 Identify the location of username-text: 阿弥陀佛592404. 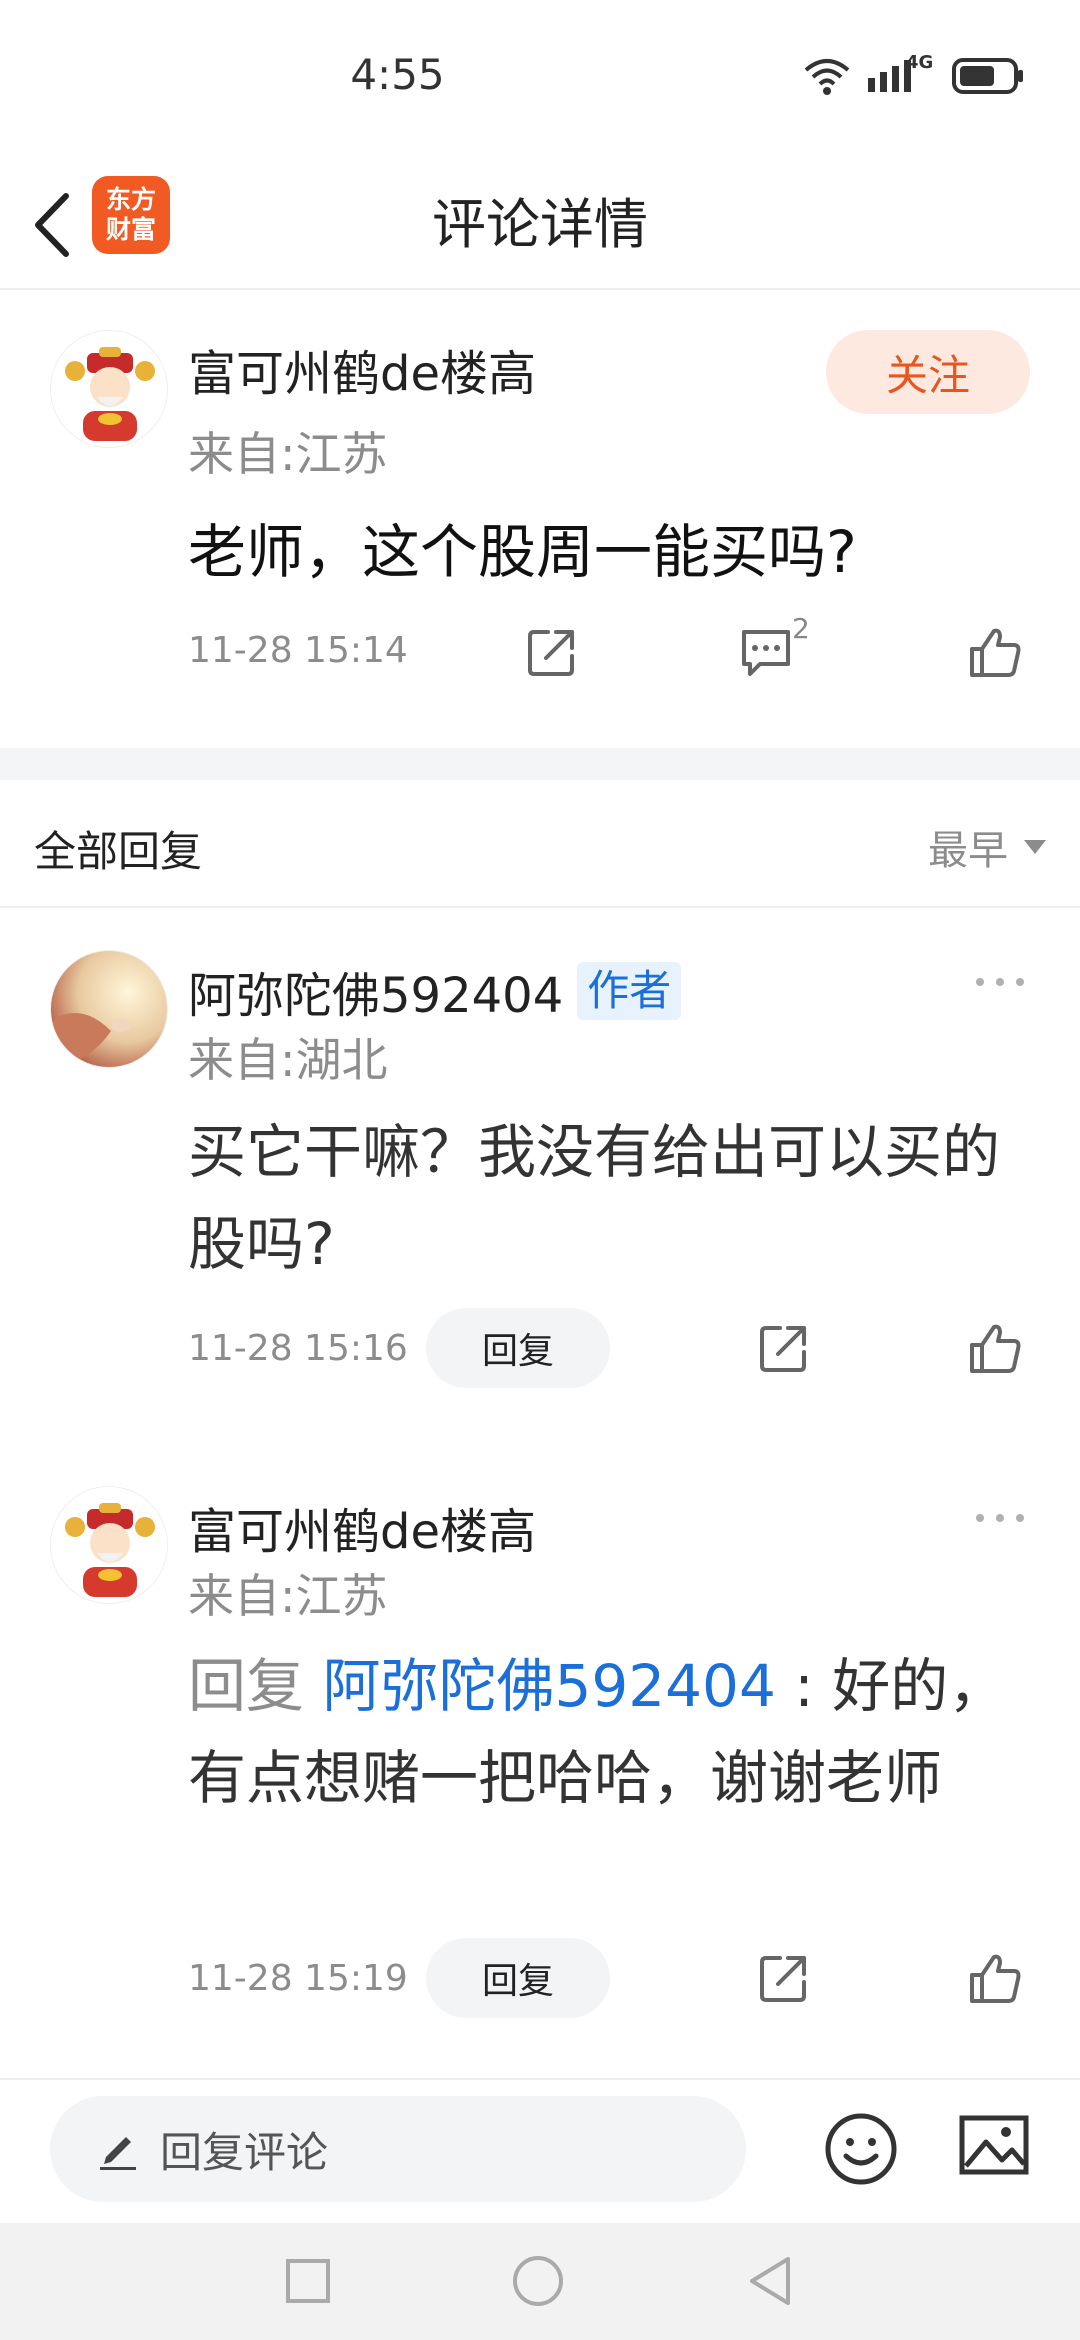
(376, 996).